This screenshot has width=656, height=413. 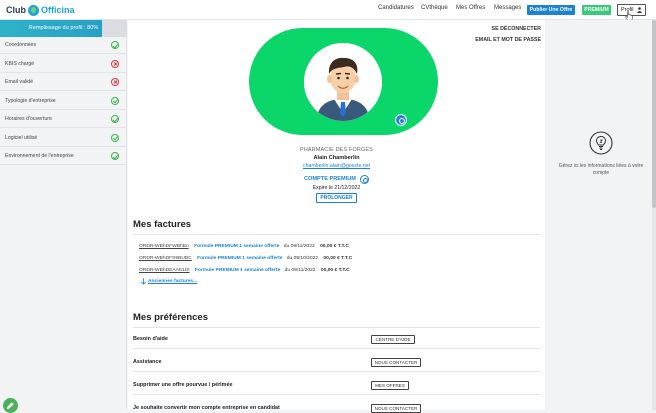 What do you see at coordinates (164, 270) in the screenshot?
I see `invoice-code-link: ORDR-WBhDEAAE1tS` at bounding box center [164, 270].